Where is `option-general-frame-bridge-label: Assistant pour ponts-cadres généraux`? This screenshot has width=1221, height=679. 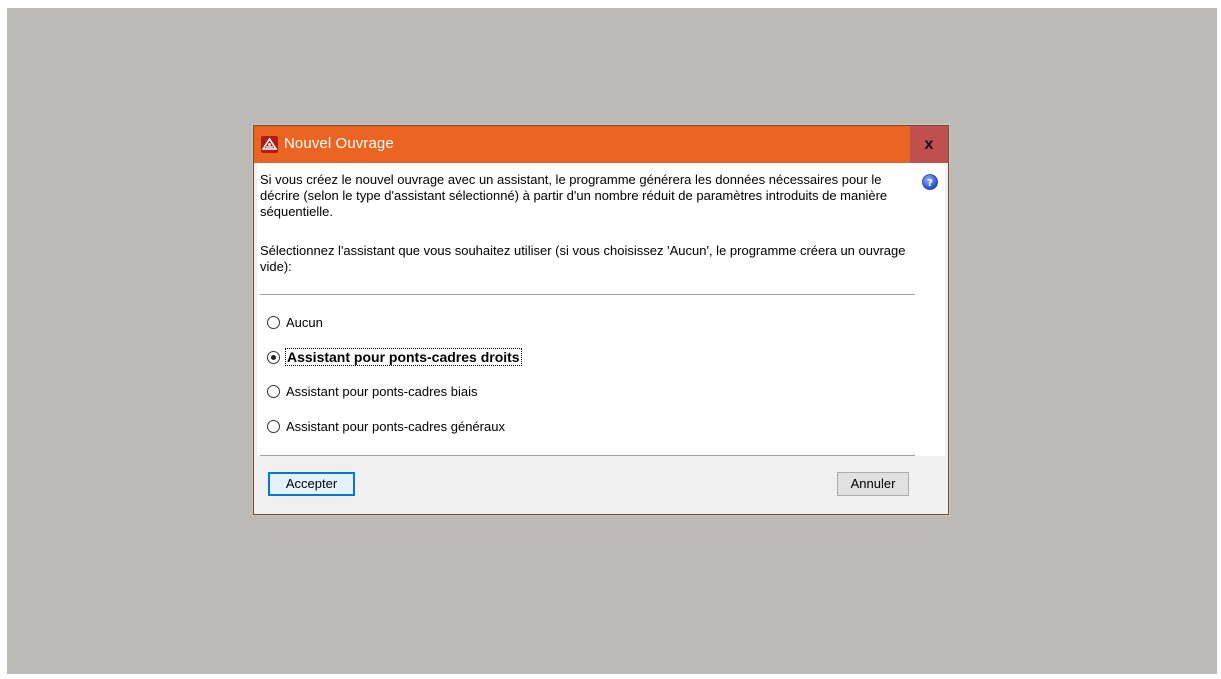 option-general-frame-bridge-label: Assistant pour ponts-cadres généraux is located at coordinates (395, 426).